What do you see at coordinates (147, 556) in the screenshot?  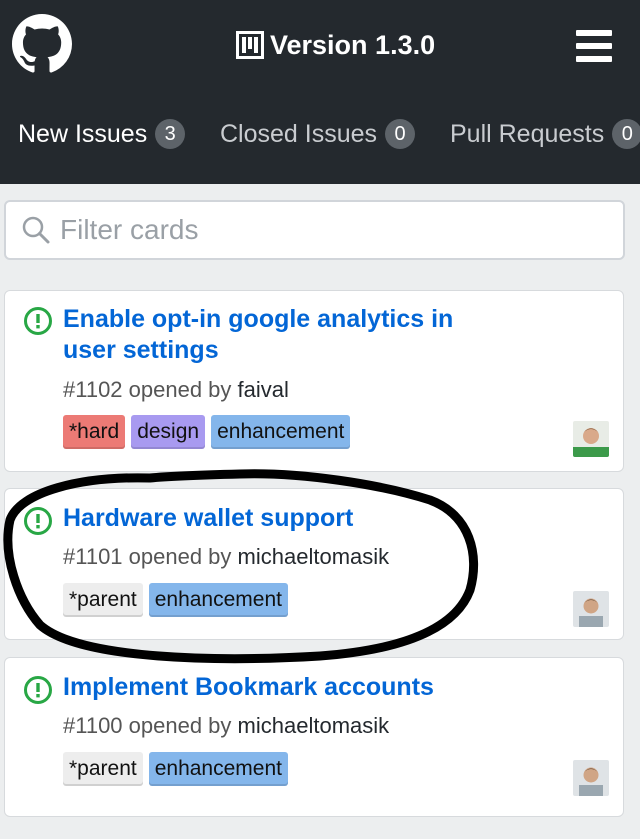 I see `issue-number-text: #1101 opened by` at bounding box center [147, 556].